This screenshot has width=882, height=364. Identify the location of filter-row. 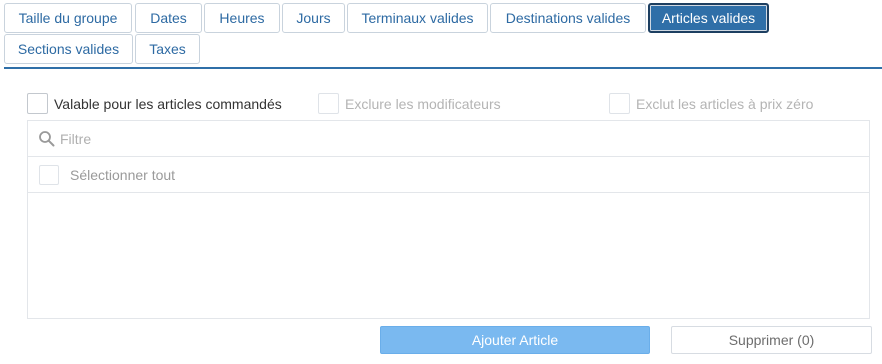
(448, 139).